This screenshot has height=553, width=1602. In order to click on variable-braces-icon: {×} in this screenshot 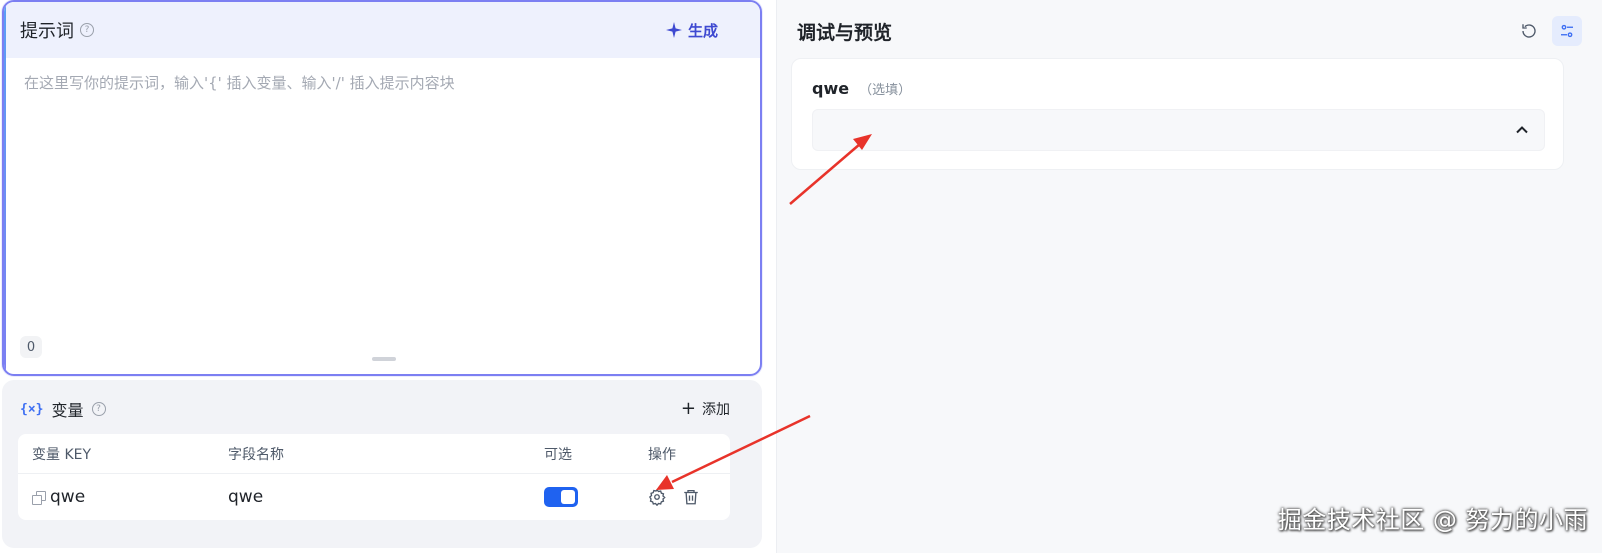, I will do `click(32, 409)`.